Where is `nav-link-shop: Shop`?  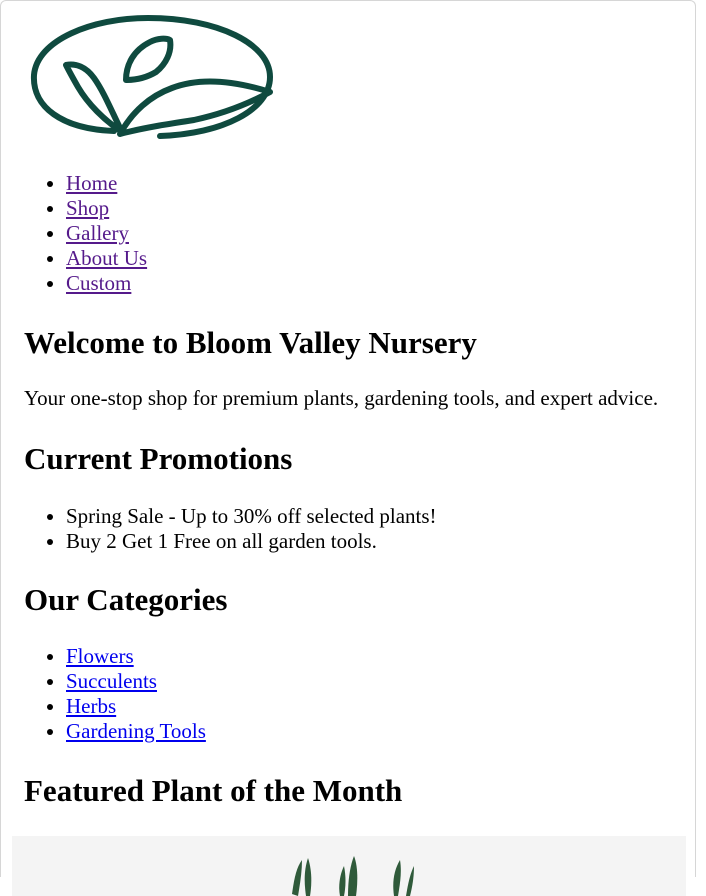
nav-link-shop: Shop is located at coordinates (87, 208).